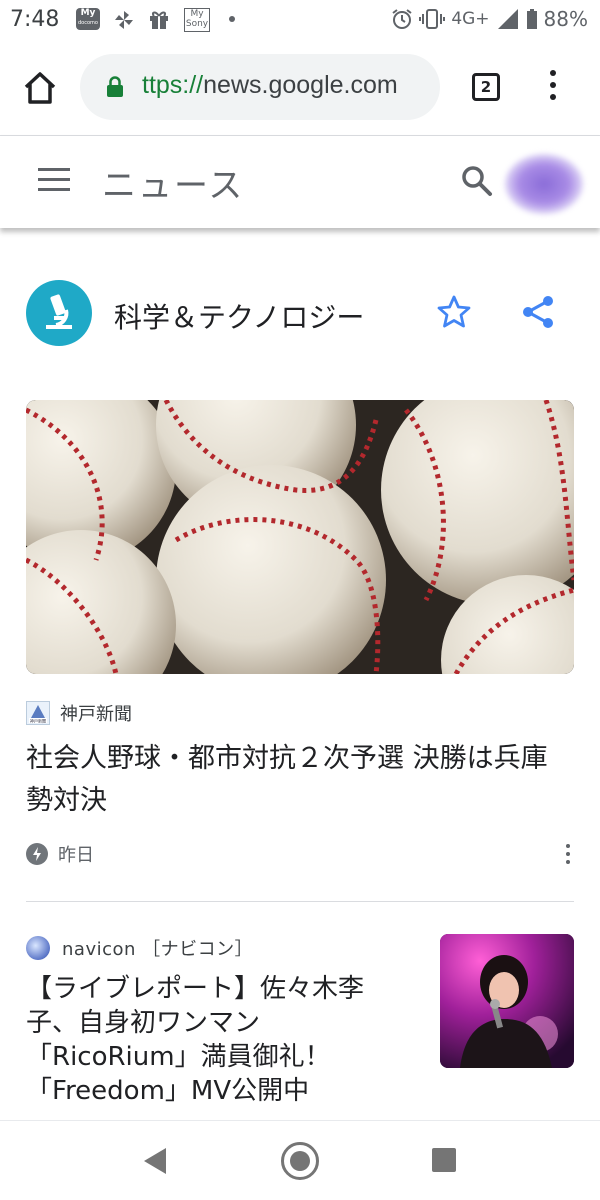 This screenshot has height=1200, width=600. What do you see at coordinates (40, 88) in the screenshot?
I see `home-icon` at bounding box center [40, 88].